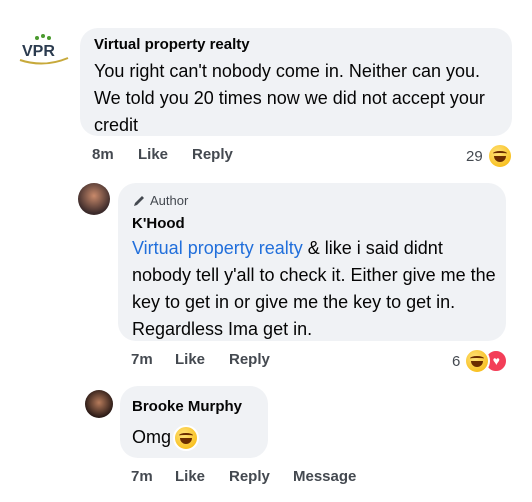 This screenshot has height=502, width=532. I want to click on brooke-avatar, so click(99, 404).